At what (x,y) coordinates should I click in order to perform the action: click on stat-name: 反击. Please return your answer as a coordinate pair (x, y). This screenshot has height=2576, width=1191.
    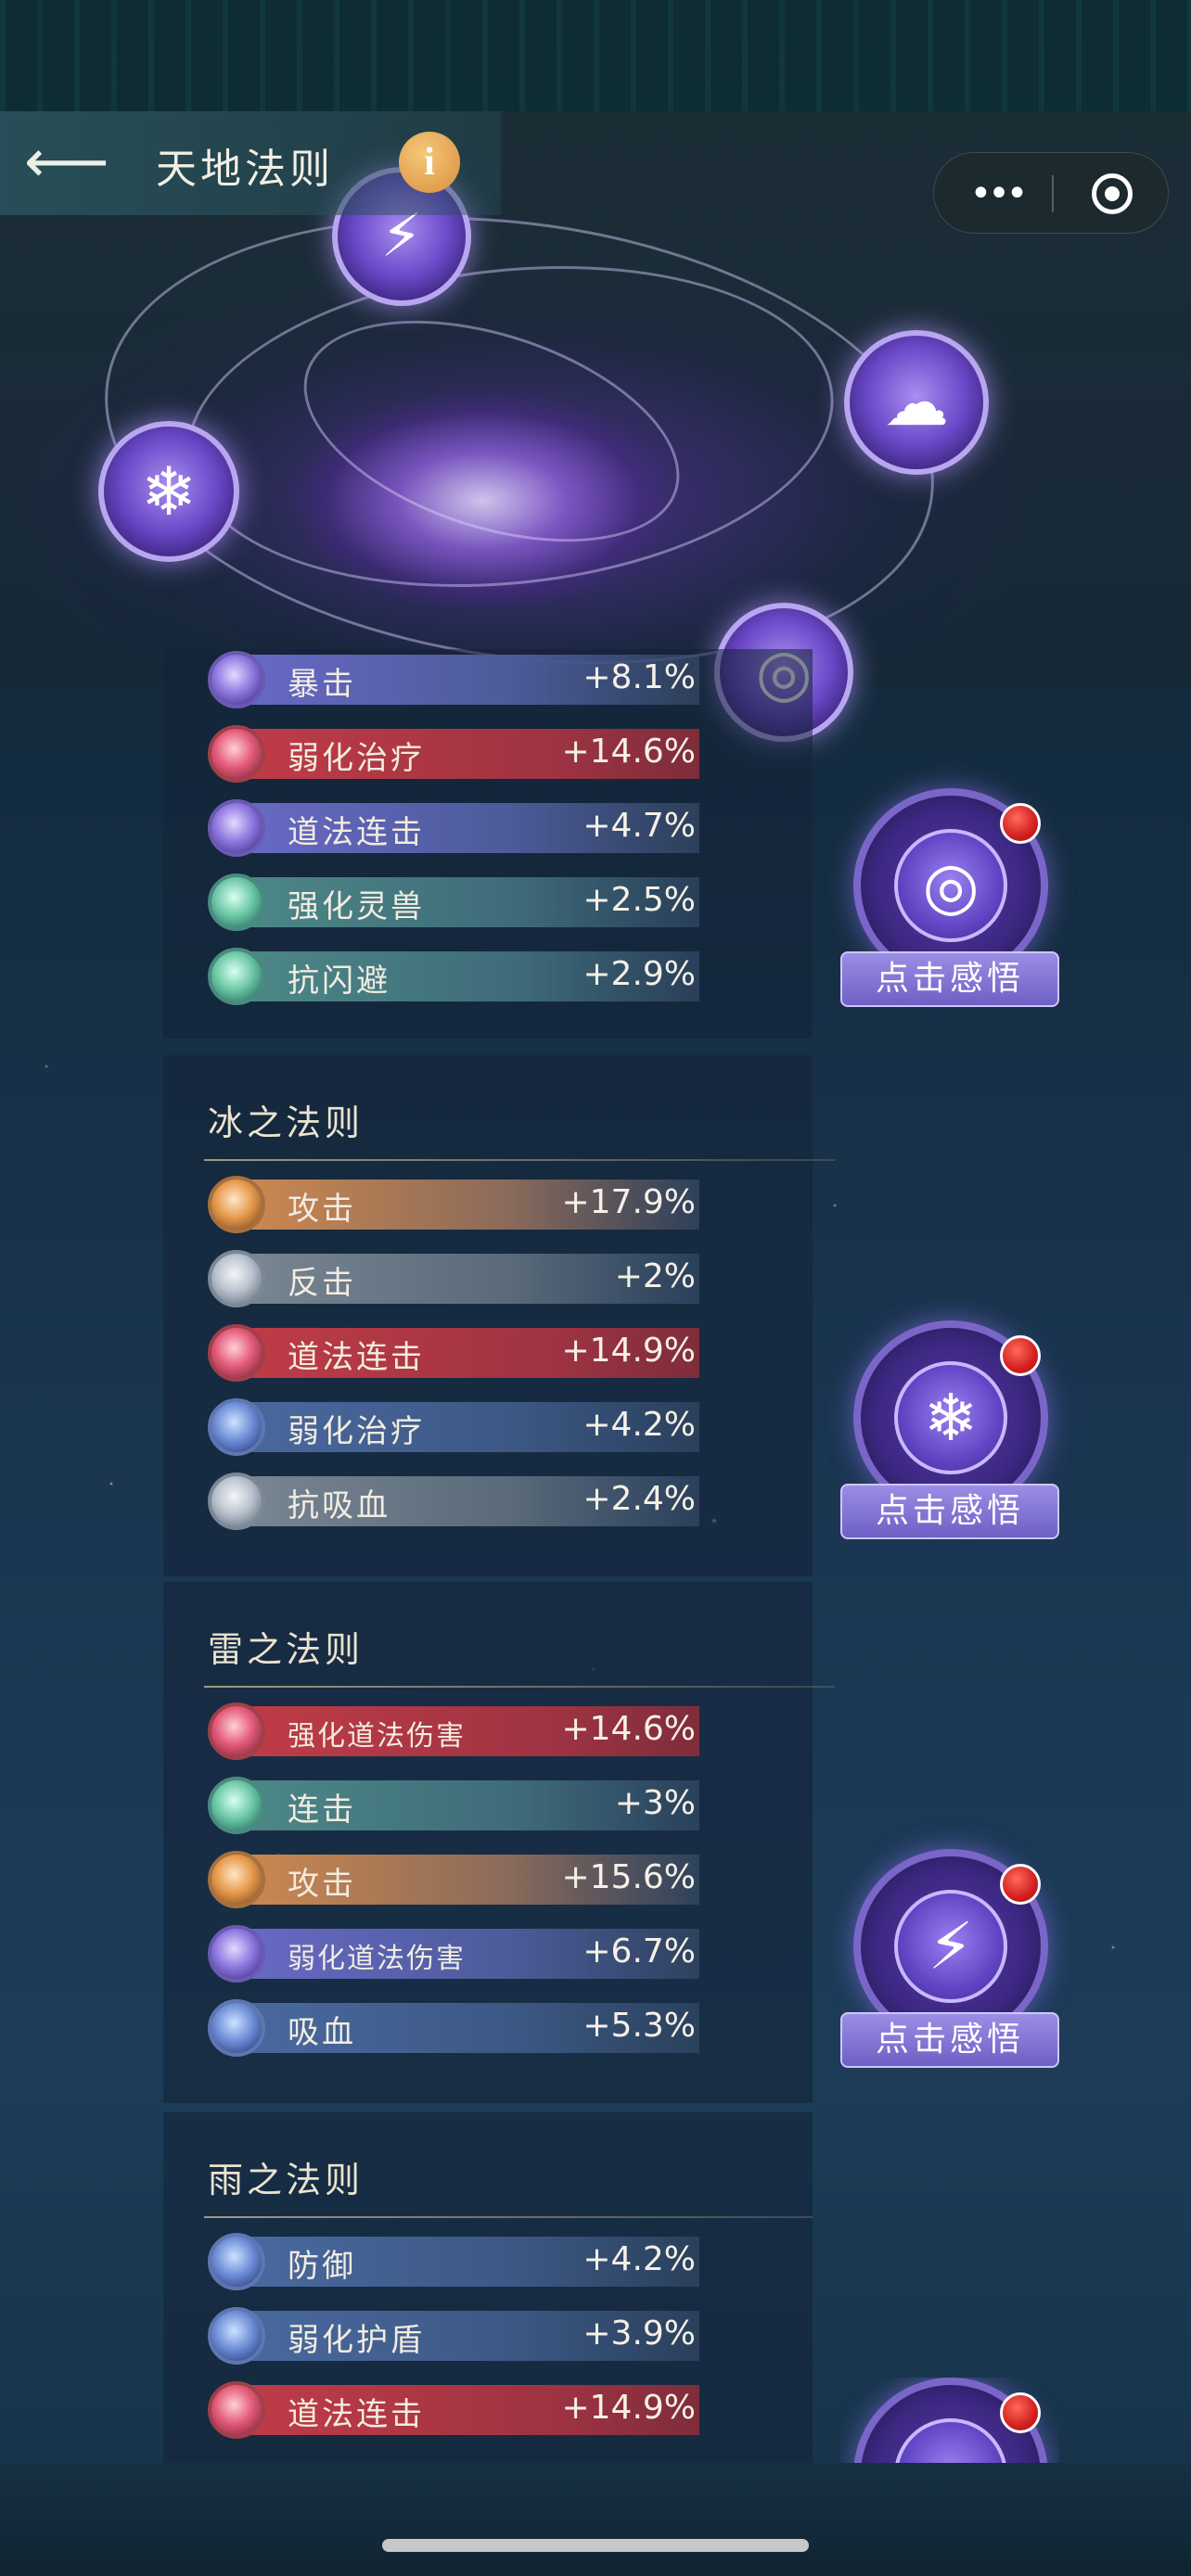
    Looking at the image, I should click on (322, 1283).